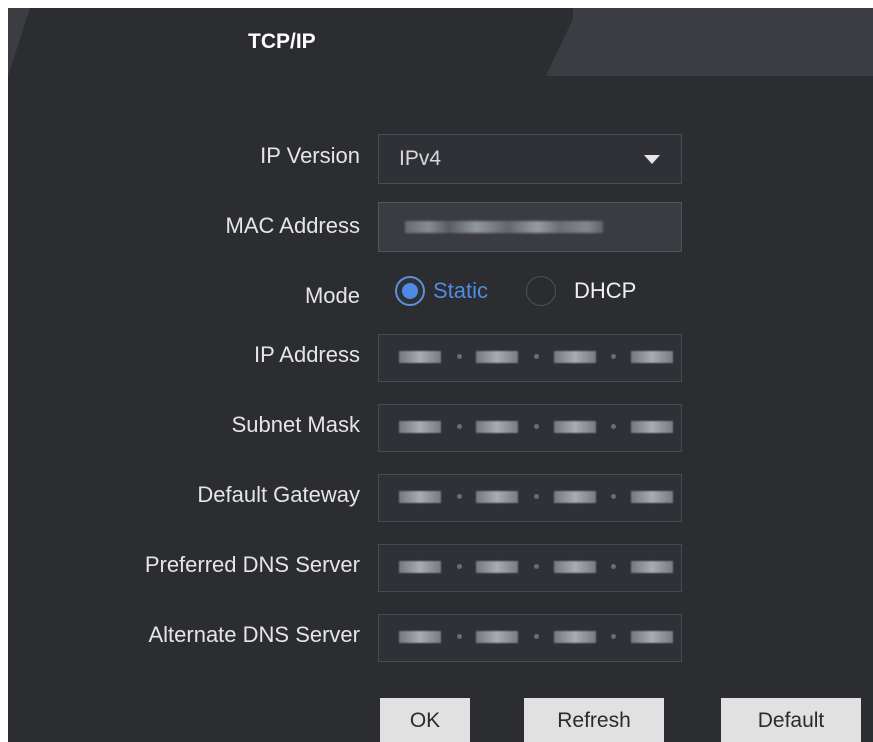 The width and height of the screenshot is (873, 742). Describe the element at coordinates (254, 634) in the screenshot. I see `alternate-dns-server-label: Alternate DNS Server` at that location.